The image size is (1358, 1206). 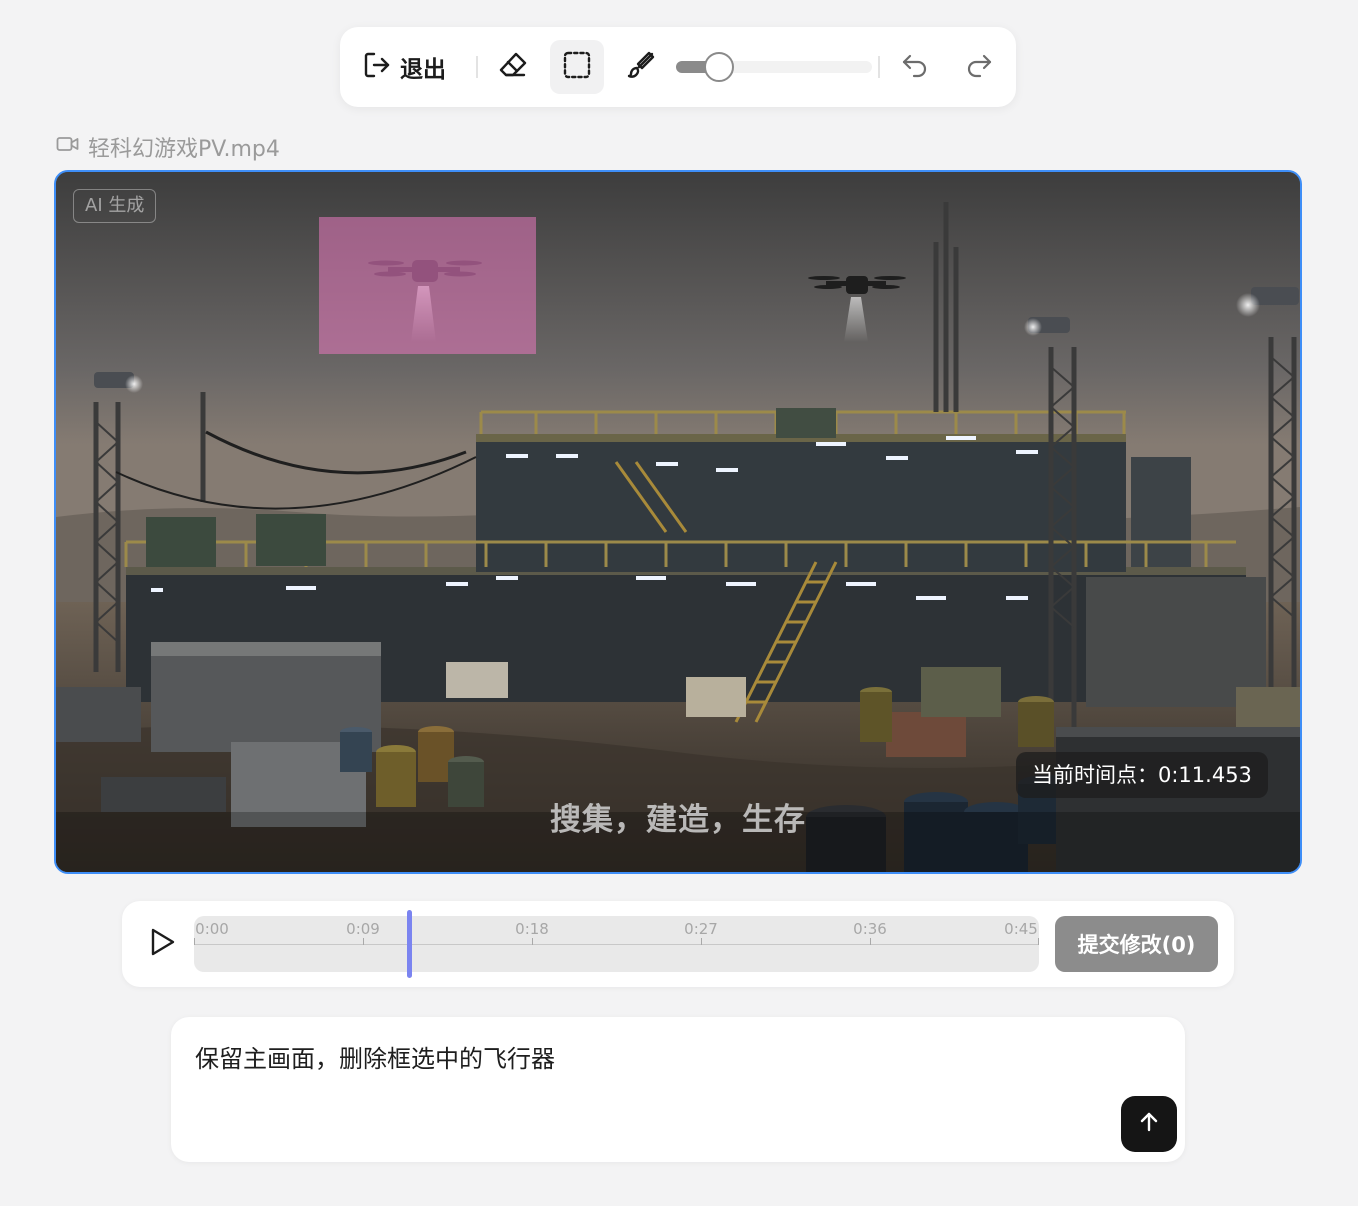 I want to click on timeline-track: 0:00 0:09 0:18 0:27 0:36 0:45, so click(x=616, y=944).